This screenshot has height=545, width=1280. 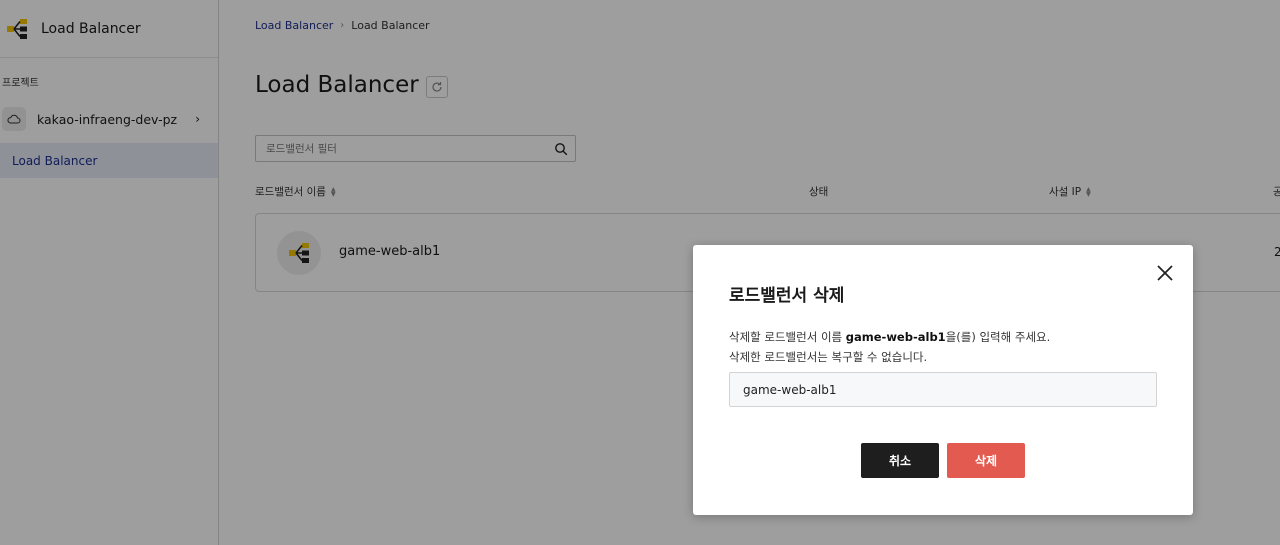 I want to click on modal-description-line2: 삭제한 로드밸런서는 복구할 수 없습니다., so click(x=828, y=357).